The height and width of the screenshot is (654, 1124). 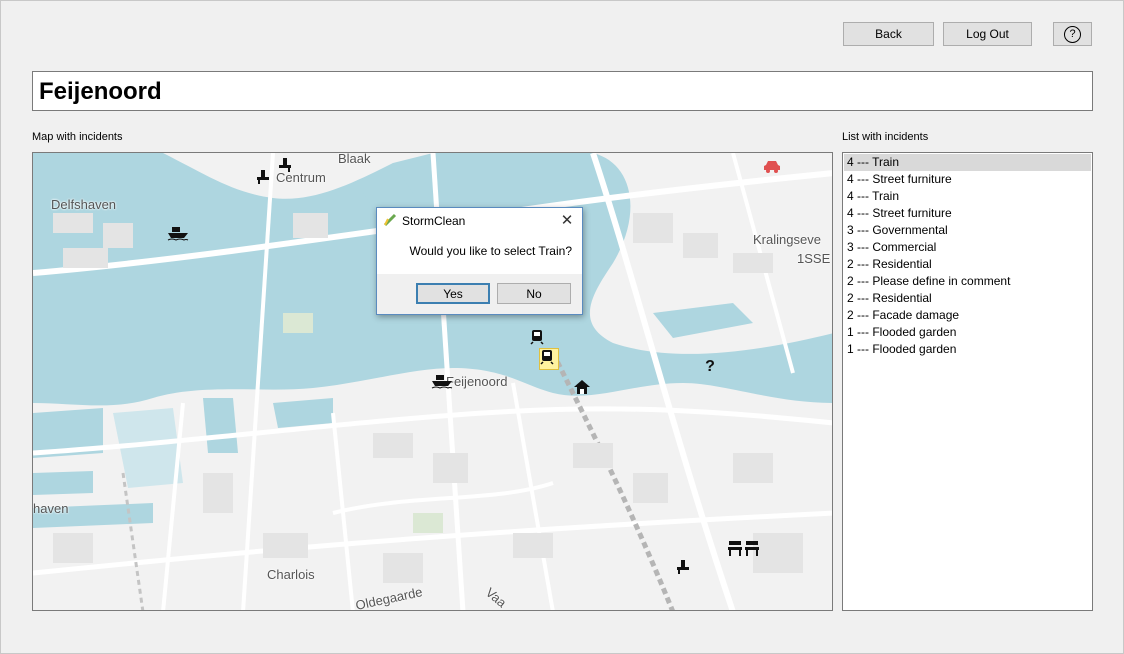 I want to click on dialog-footer: Yes No, so click(x=479, y=294).